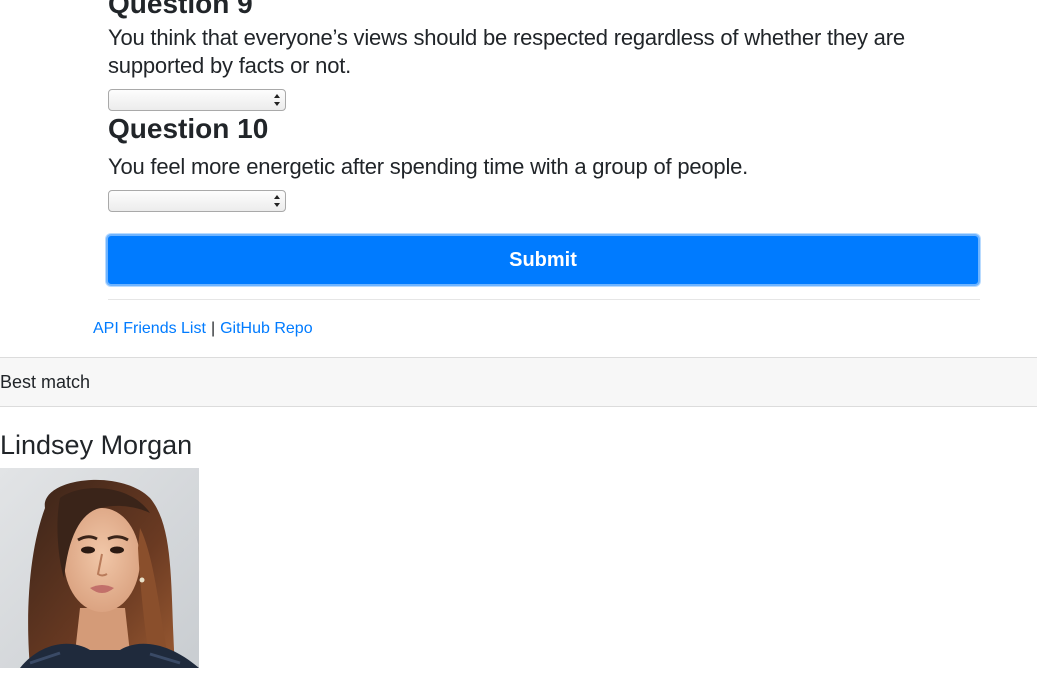 The height and width of the screenshot is (687, 1037). Describe the element at coordinates (45, 382) in the screenshot. I see `best-match-title: Best match` at that location.